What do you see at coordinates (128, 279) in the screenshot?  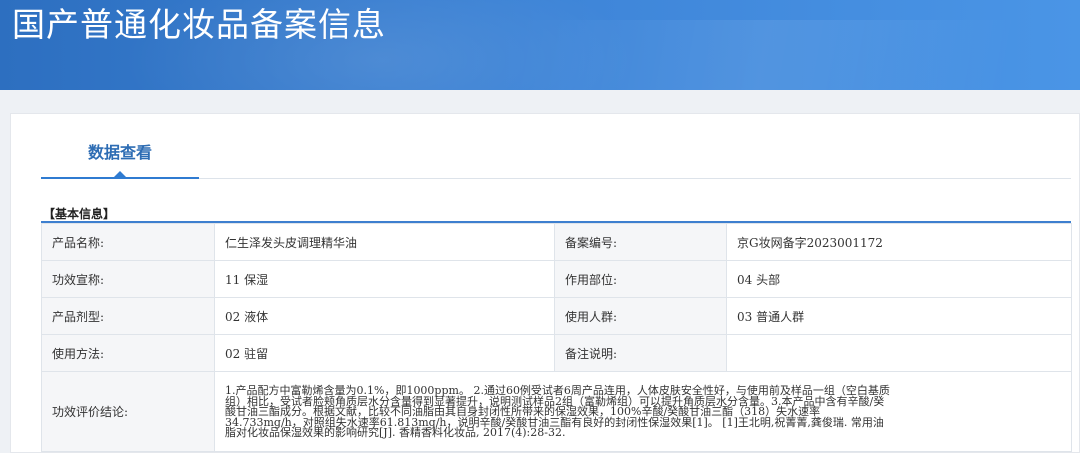 I see `efficacy-claim-label: 功效宣称:` at bounding box center [128, 279].